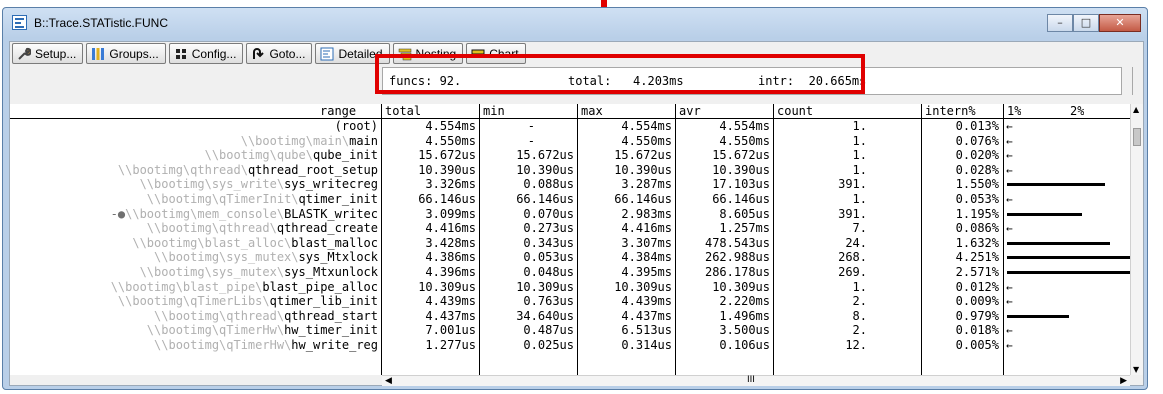 This screenshot has height=394, width=1163. Describe the element at coordinates (737, 257) in the screenshot. I see `avr-cell: 262.988us` at that location.